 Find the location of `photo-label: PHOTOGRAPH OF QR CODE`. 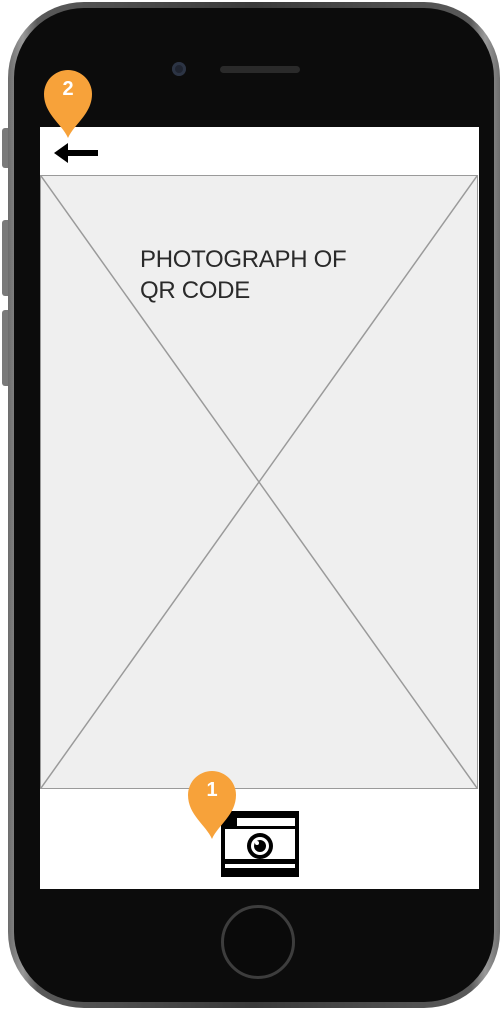

photo-label: PHOTOGRAPH OF QR CODE is located at coordinates (270, 275).